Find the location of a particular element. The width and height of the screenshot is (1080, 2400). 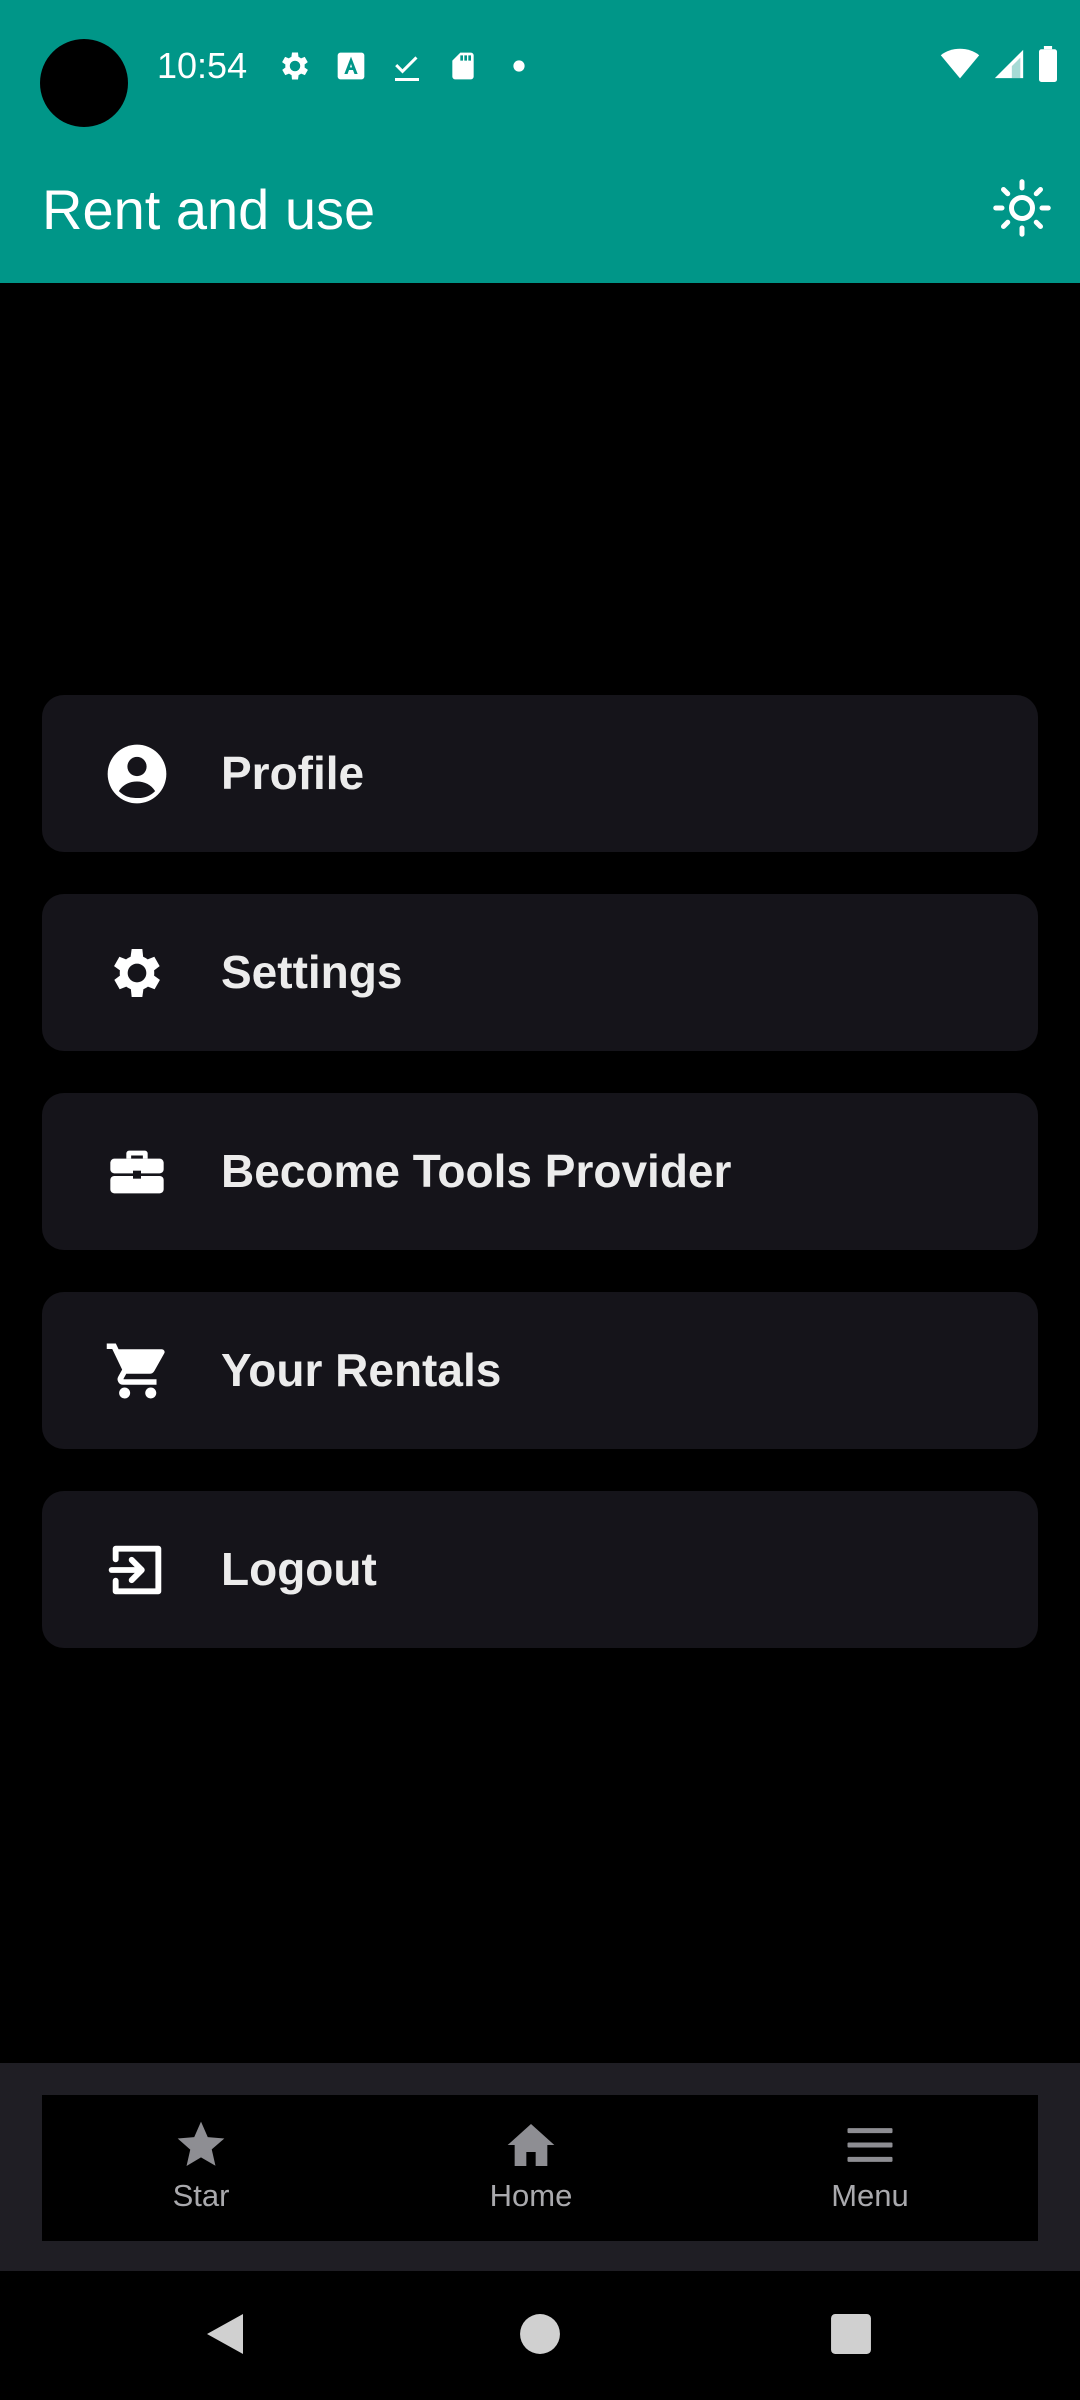

nav-item-star: Star is located at coordinates (201, 2168).